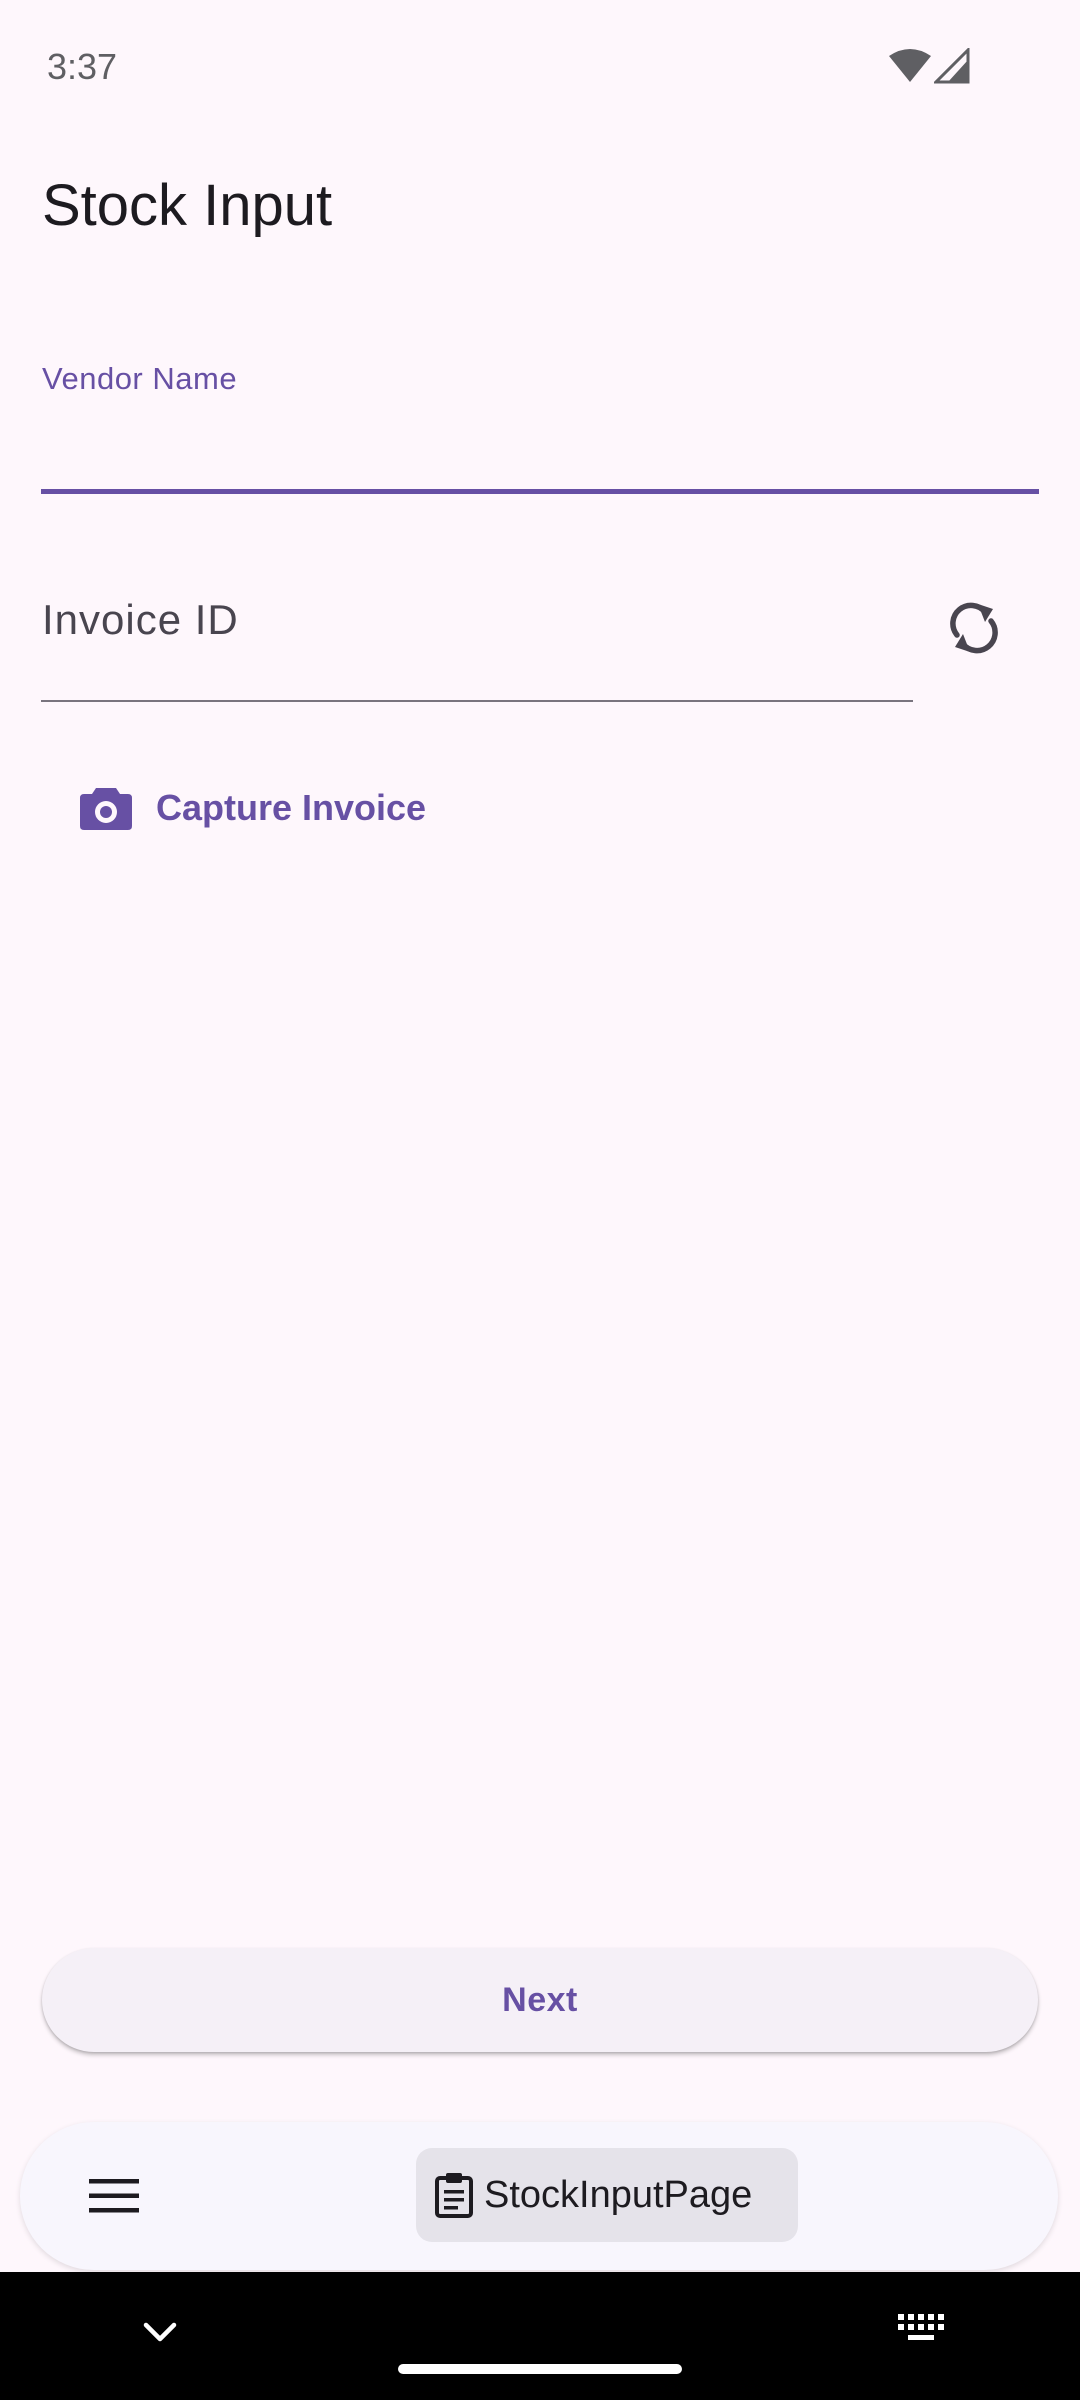 Image resolution: width=1080 pixels, height=2400 pixels. Describe the element at coordinates (82, 66) in the screenshot. I see `status-time: 3:37` at that location.